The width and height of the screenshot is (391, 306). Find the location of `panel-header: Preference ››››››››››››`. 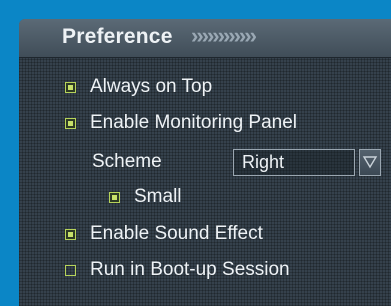

panel-header: Preference ›››››››››››› is located at coordinates (205, 38).